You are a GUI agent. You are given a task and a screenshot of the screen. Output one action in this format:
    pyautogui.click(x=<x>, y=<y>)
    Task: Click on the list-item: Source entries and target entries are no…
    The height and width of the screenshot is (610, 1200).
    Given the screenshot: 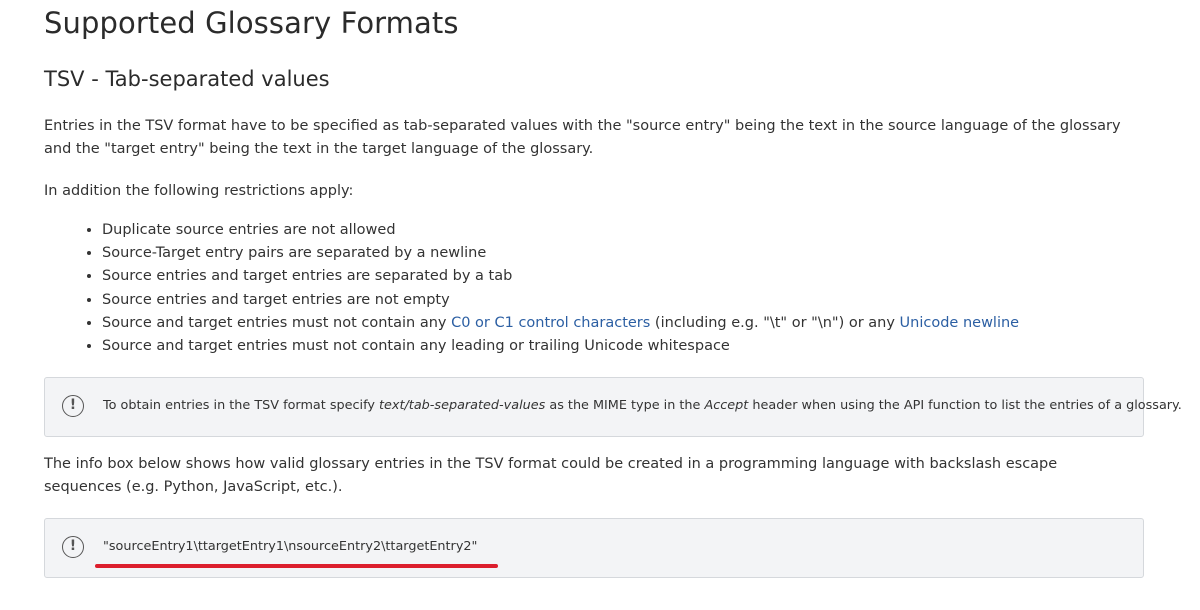 What is the action you would take?
    pyautogui.click(x=560, y=300)
    